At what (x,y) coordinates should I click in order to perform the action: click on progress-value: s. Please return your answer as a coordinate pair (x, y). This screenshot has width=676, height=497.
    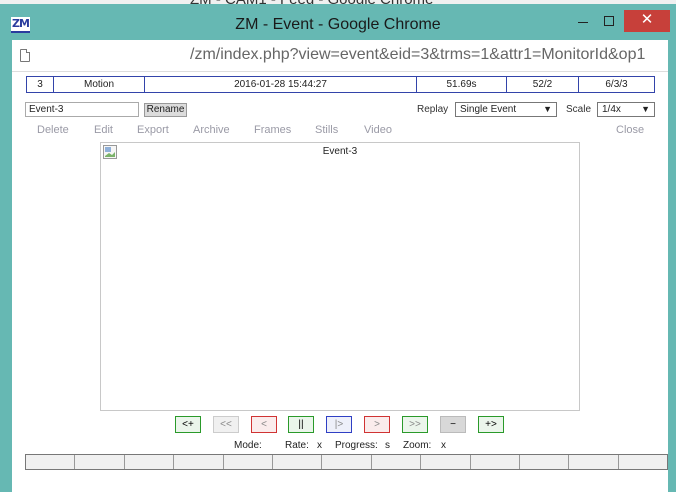
    Looking at the image, I should click on (387, 445).